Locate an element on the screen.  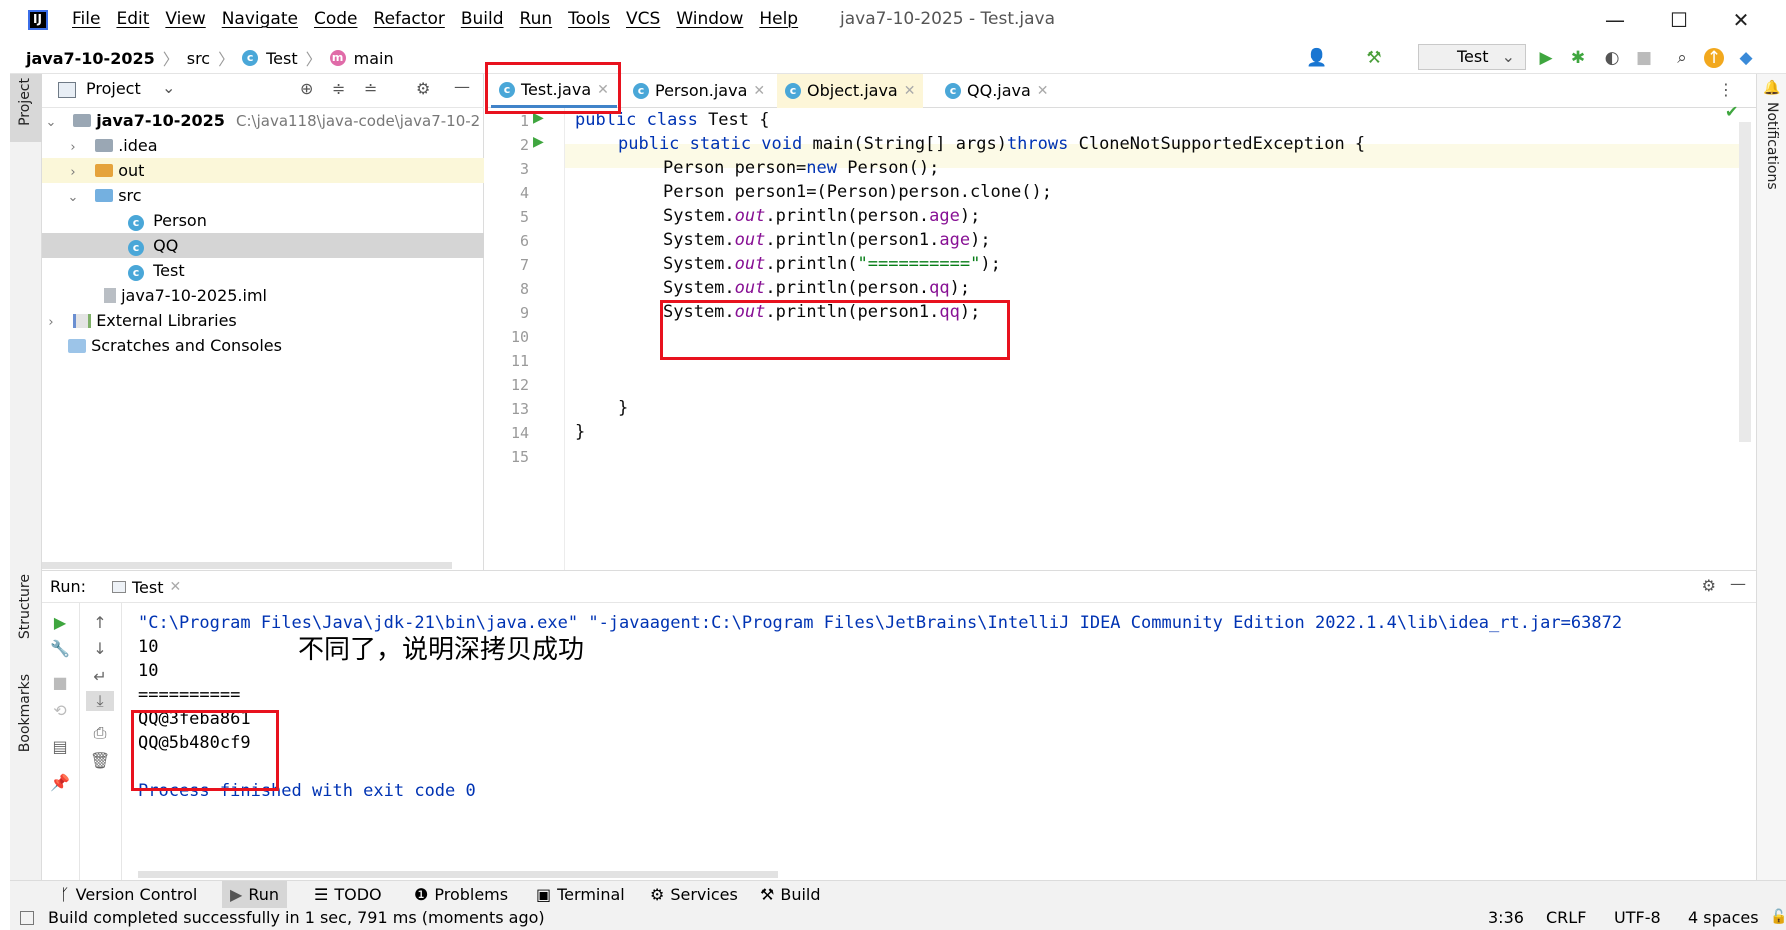
menu-vcs: VCS is located at coordinates (643, 19).